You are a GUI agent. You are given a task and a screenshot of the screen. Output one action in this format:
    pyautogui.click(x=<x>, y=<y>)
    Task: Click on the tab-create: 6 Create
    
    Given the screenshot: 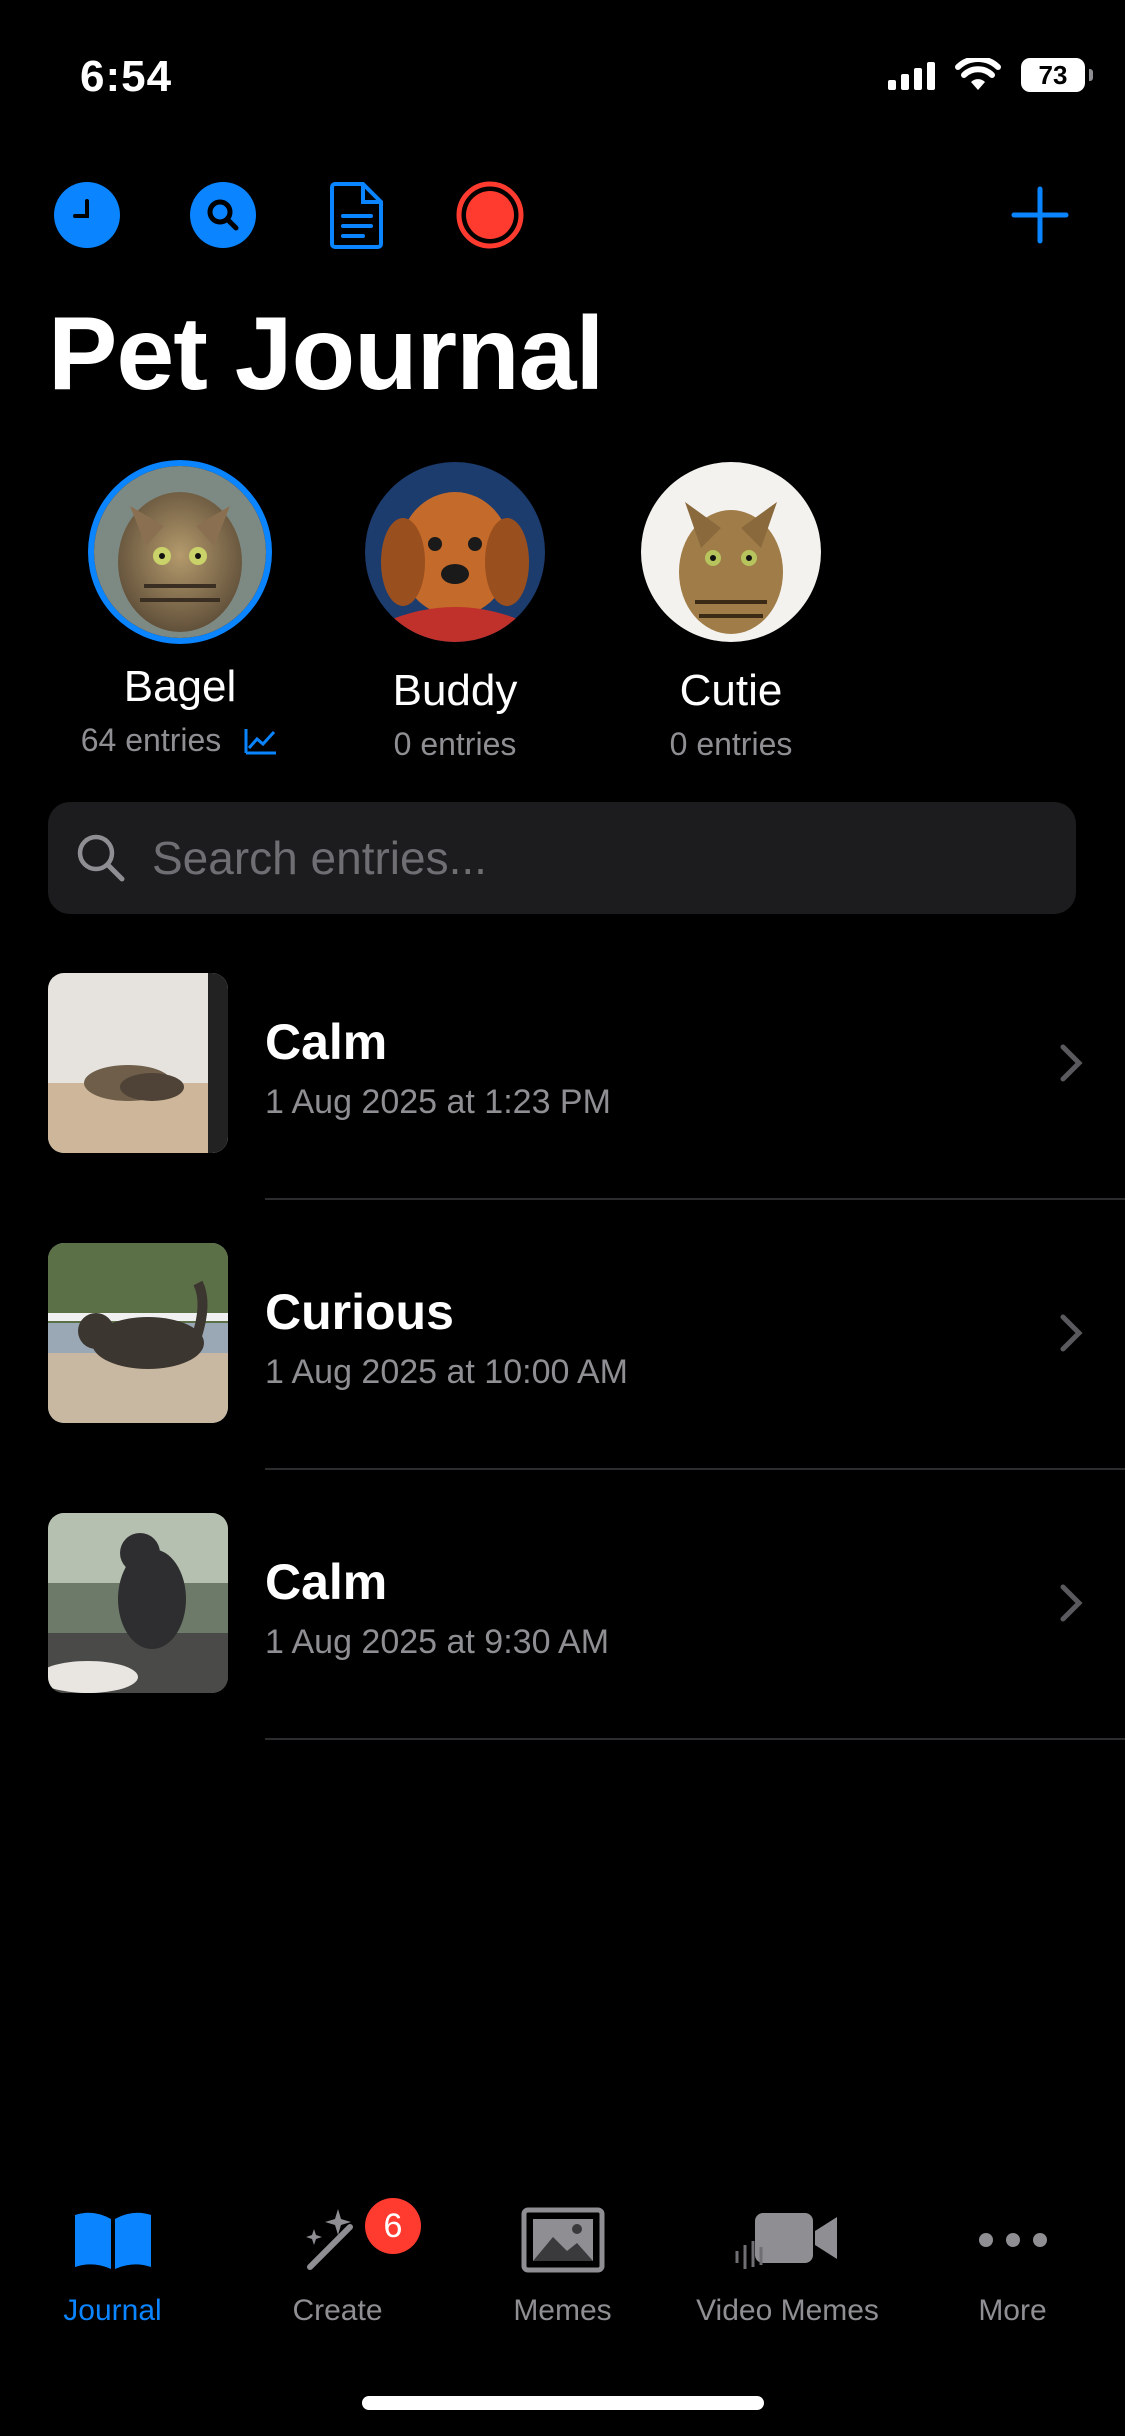 What is the action you would take?
    pyautogui.click(x=337, y=2263)
    